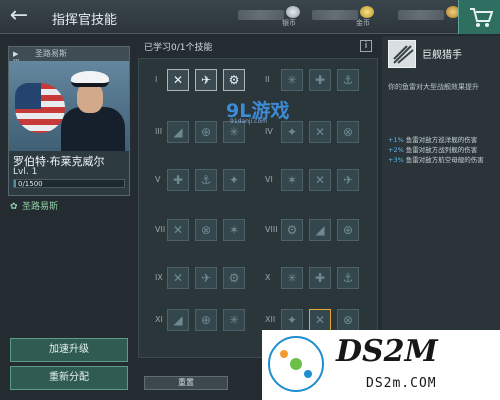 The width and height of the screenshot is (500, 400). What do you see at coordinates (186, 383) in the screenshot?
I see `reset-button: 重置` at bounding box center [186, 383].